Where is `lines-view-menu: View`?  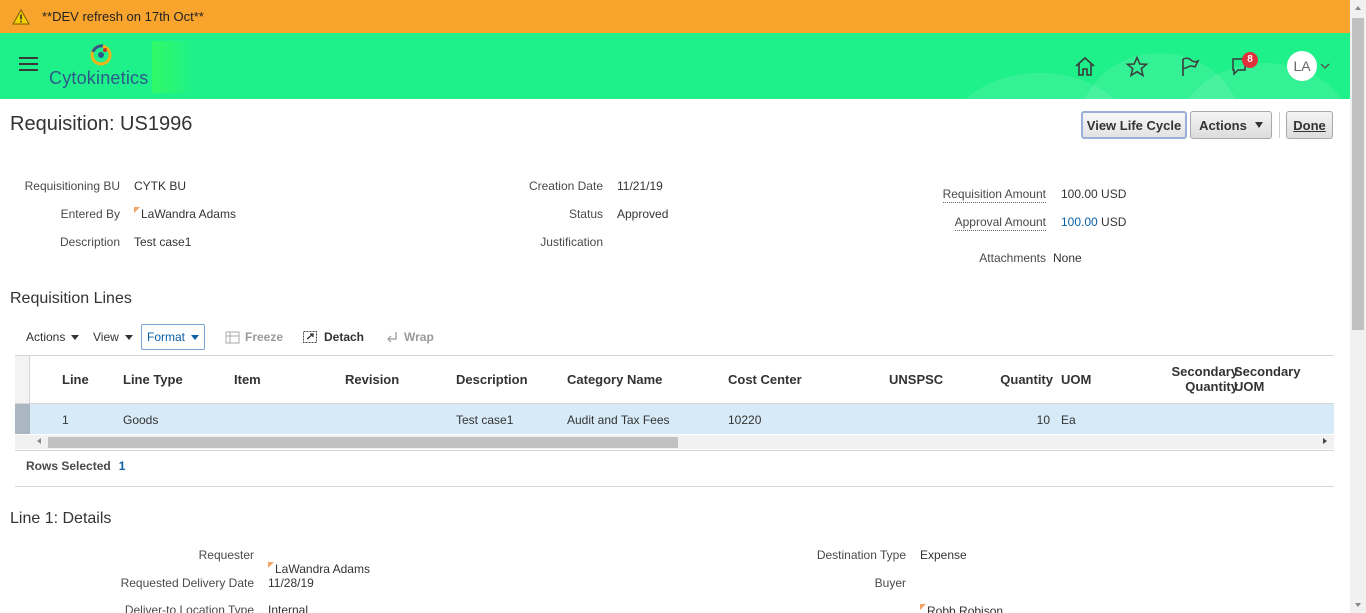 lines-view-menu: View is located at coordinates (113, 337).